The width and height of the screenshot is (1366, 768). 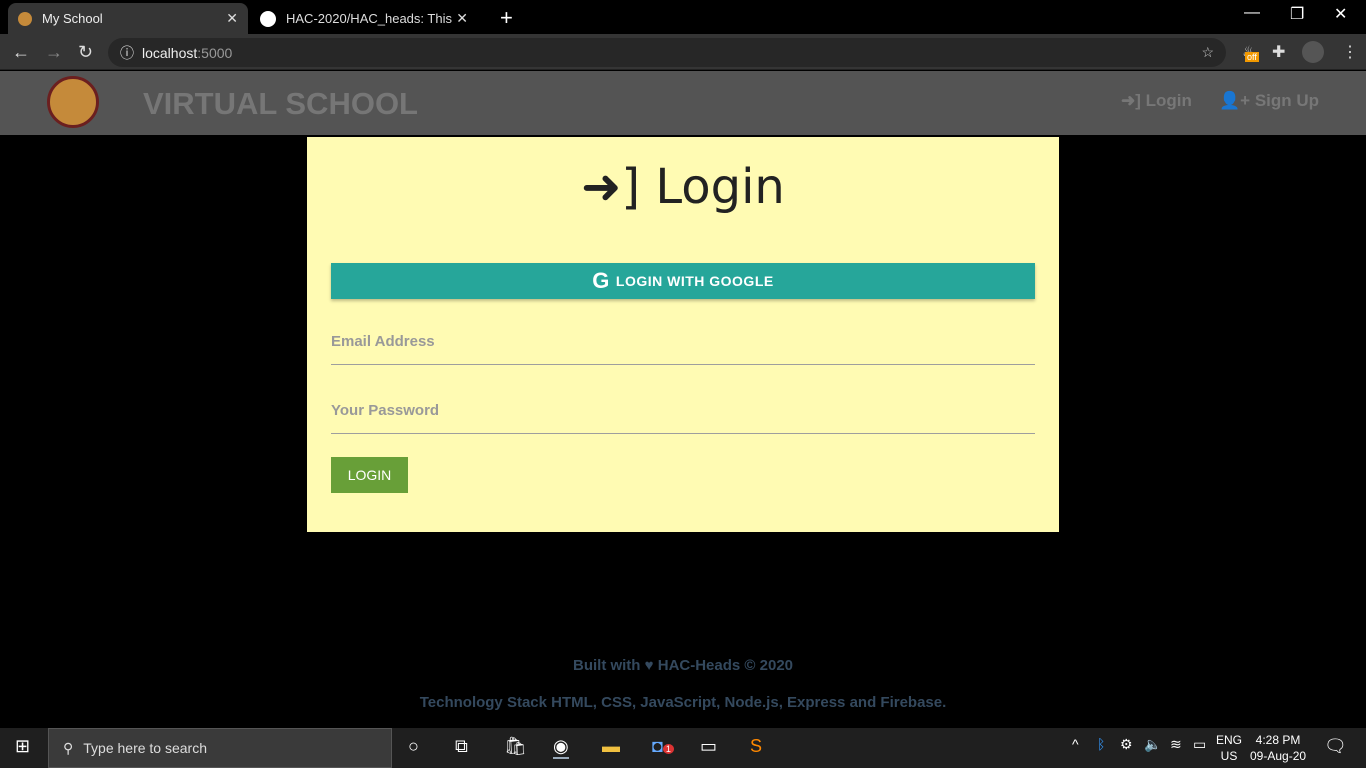 I want to click on footer-built-with: Built with ♥ HAC-Heads © 2020, so click(x=683, y=665).